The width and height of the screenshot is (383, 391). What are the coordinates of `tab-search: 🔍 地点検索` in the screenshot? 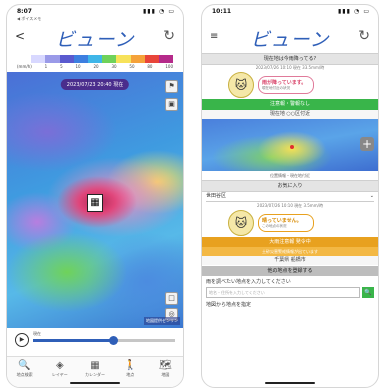 It's located at (24, 372).